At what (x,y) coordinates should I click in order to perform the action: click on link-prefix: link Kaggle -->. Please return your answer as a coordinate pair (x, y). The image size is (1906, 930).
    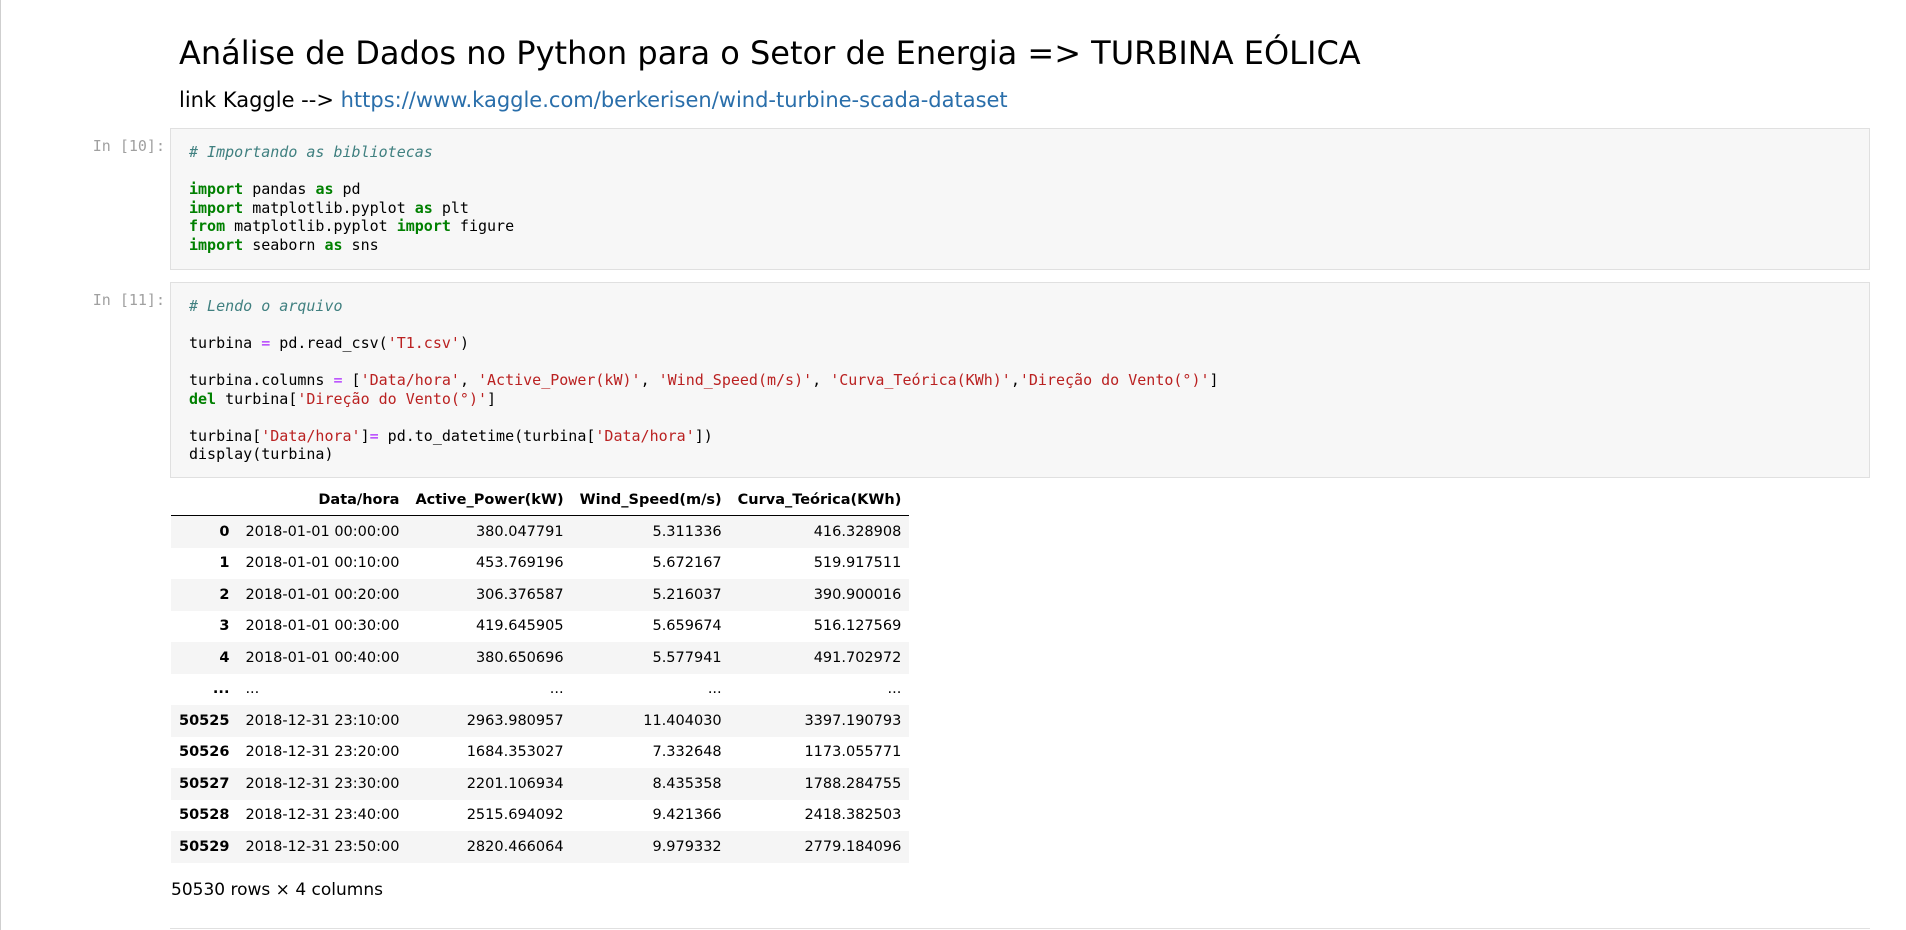
    Looking at the image, I should click on (260, 100).